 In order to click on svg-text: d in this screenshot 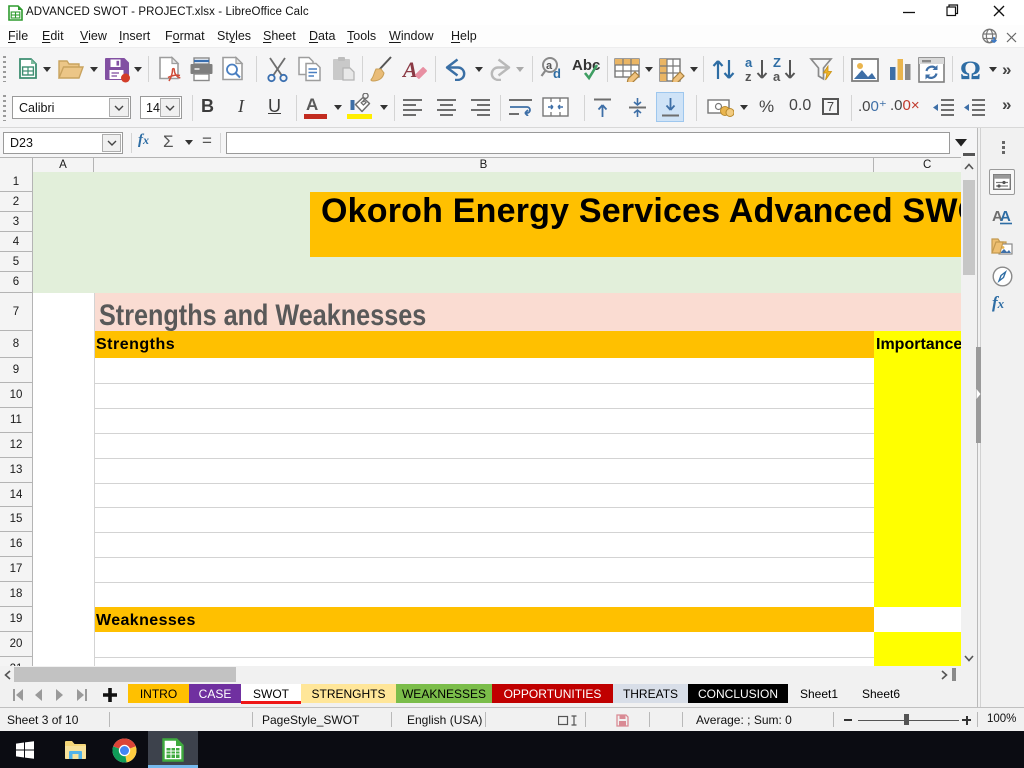, I will do `click(557, 73)`.